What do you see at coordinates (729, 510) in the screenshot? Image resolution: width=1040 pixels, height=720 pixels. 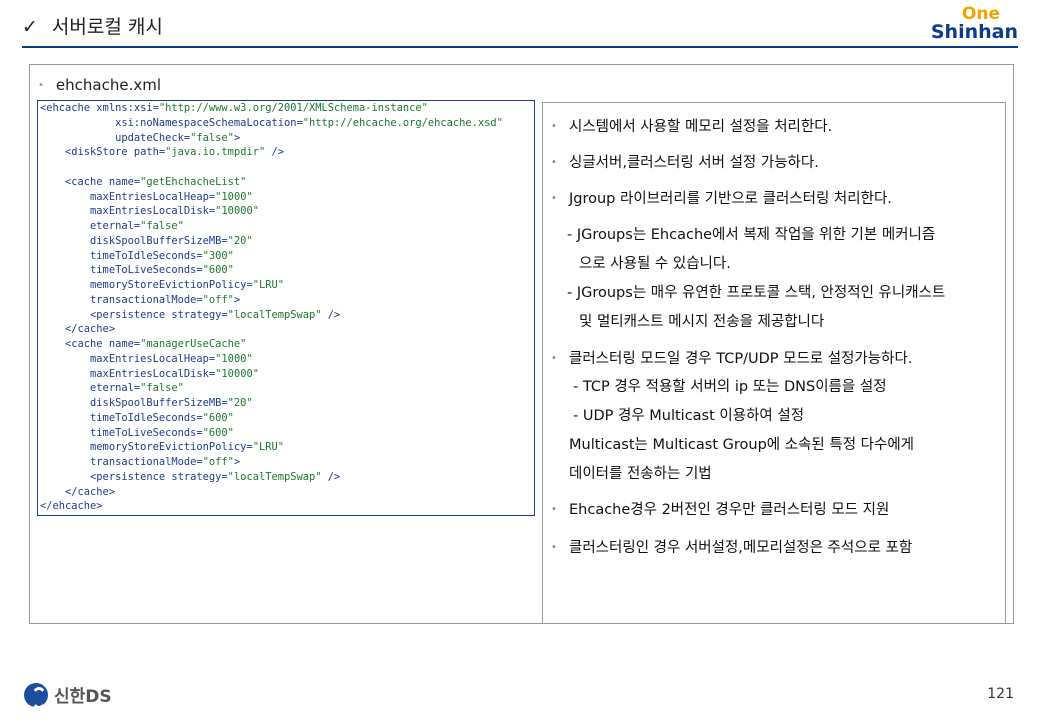 I see `desc-item: Ehcache경우 2버전인 경우만 클러스터링 모드 지원` at bounding box center [729, 510].